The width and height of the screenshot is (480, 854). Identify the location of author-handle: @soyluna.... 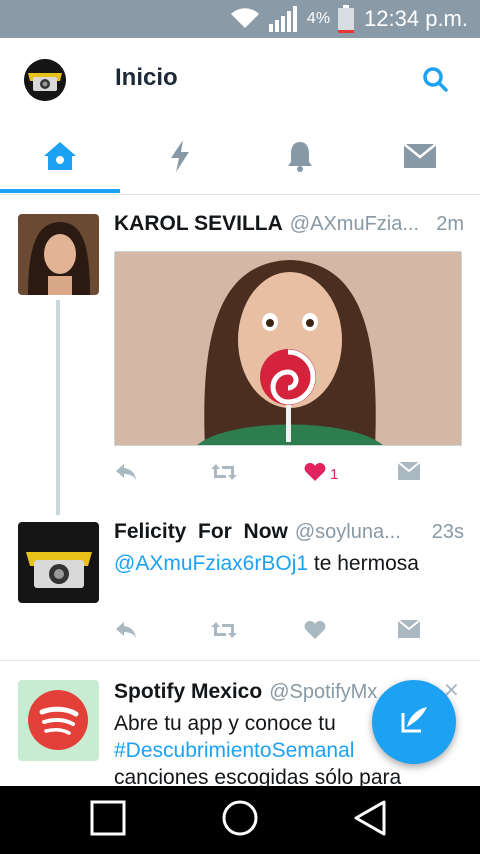
(359, 532).